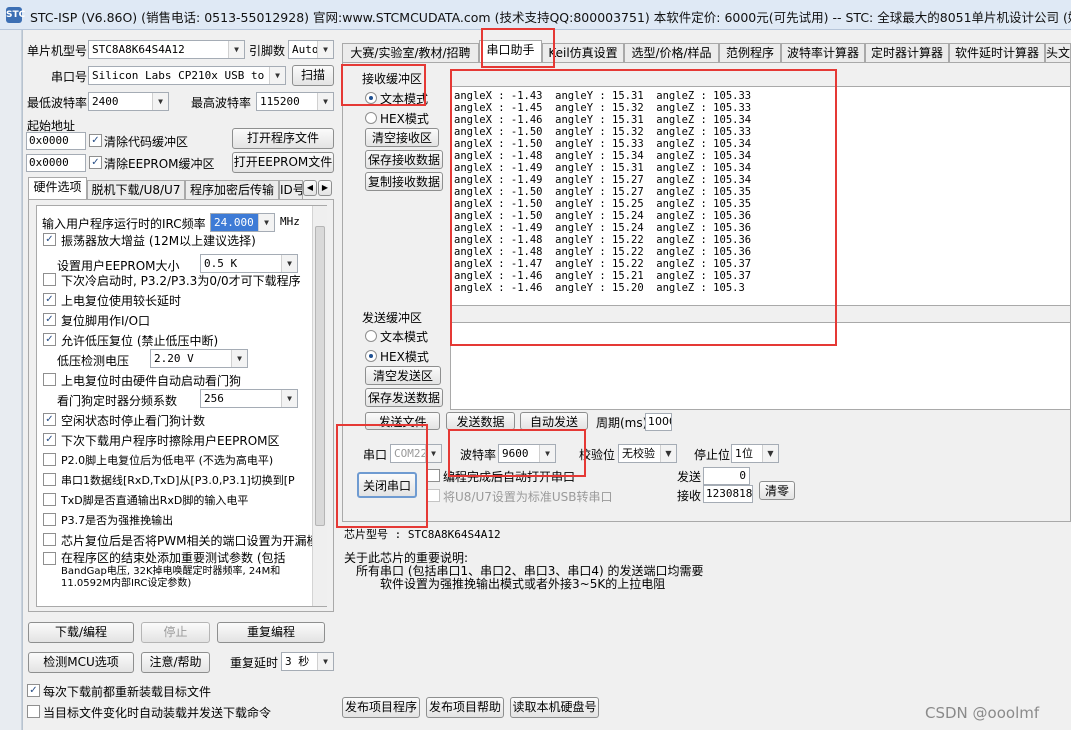  What do you see at coordinates (510, 51) in the screenshot?
I see `tab-serial-assistant: 串口助手` at bounding box center [510, 51].